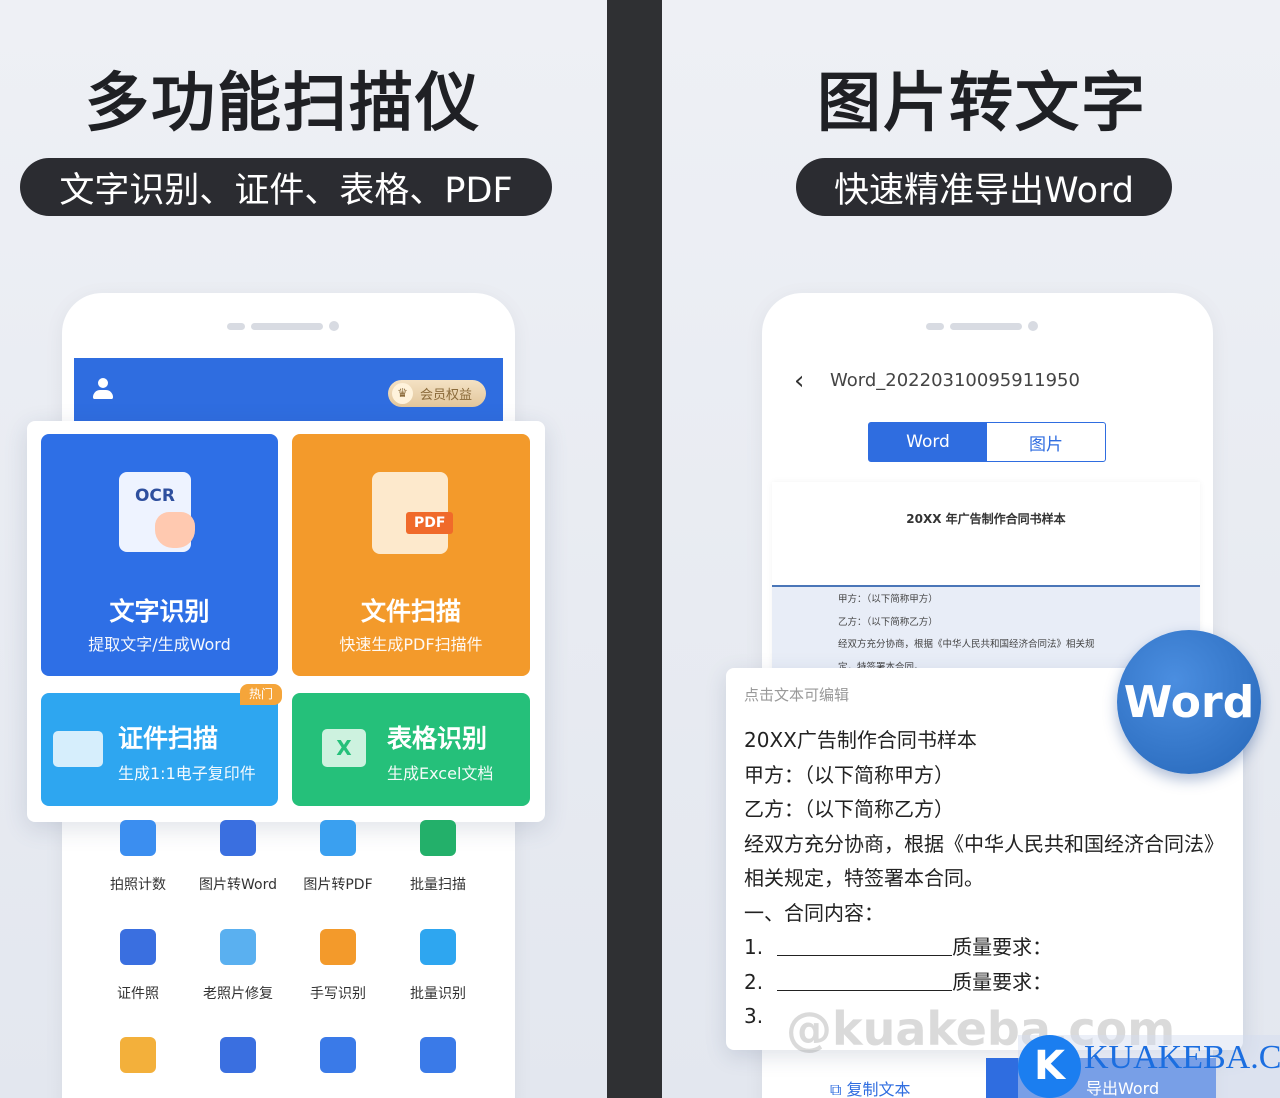 The height and width of the screenshot is (1098, 1280). Describe the element at coordinates (138, 947) in the screenshot. I see `id-photo-icon` at that location.